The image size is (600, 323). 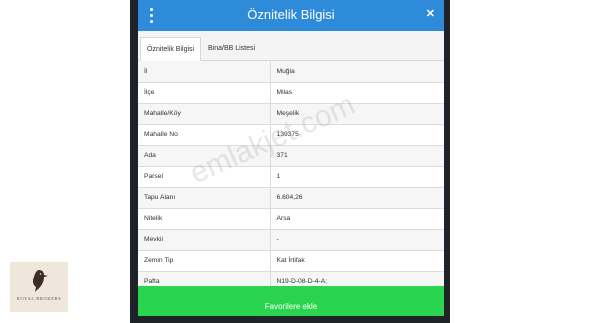 I want to click on table-row: Zemin Tip Kat İrtifak, so click(x=291, y=261).